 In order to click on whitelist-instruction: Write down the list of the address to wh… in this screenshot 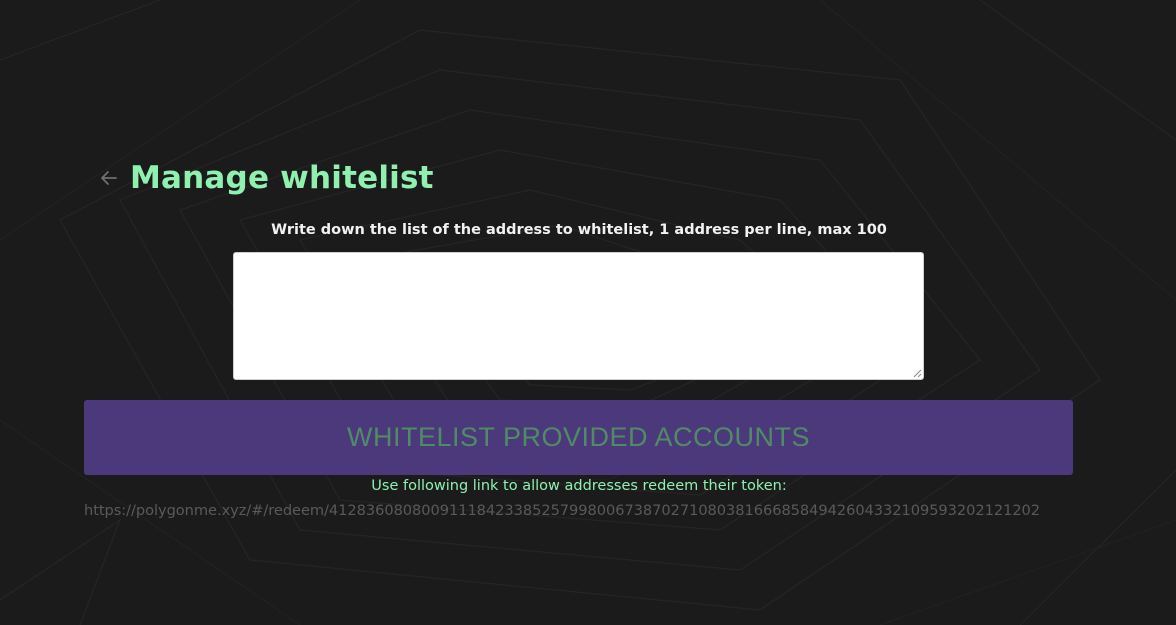, I will do `click(579, 230)`.